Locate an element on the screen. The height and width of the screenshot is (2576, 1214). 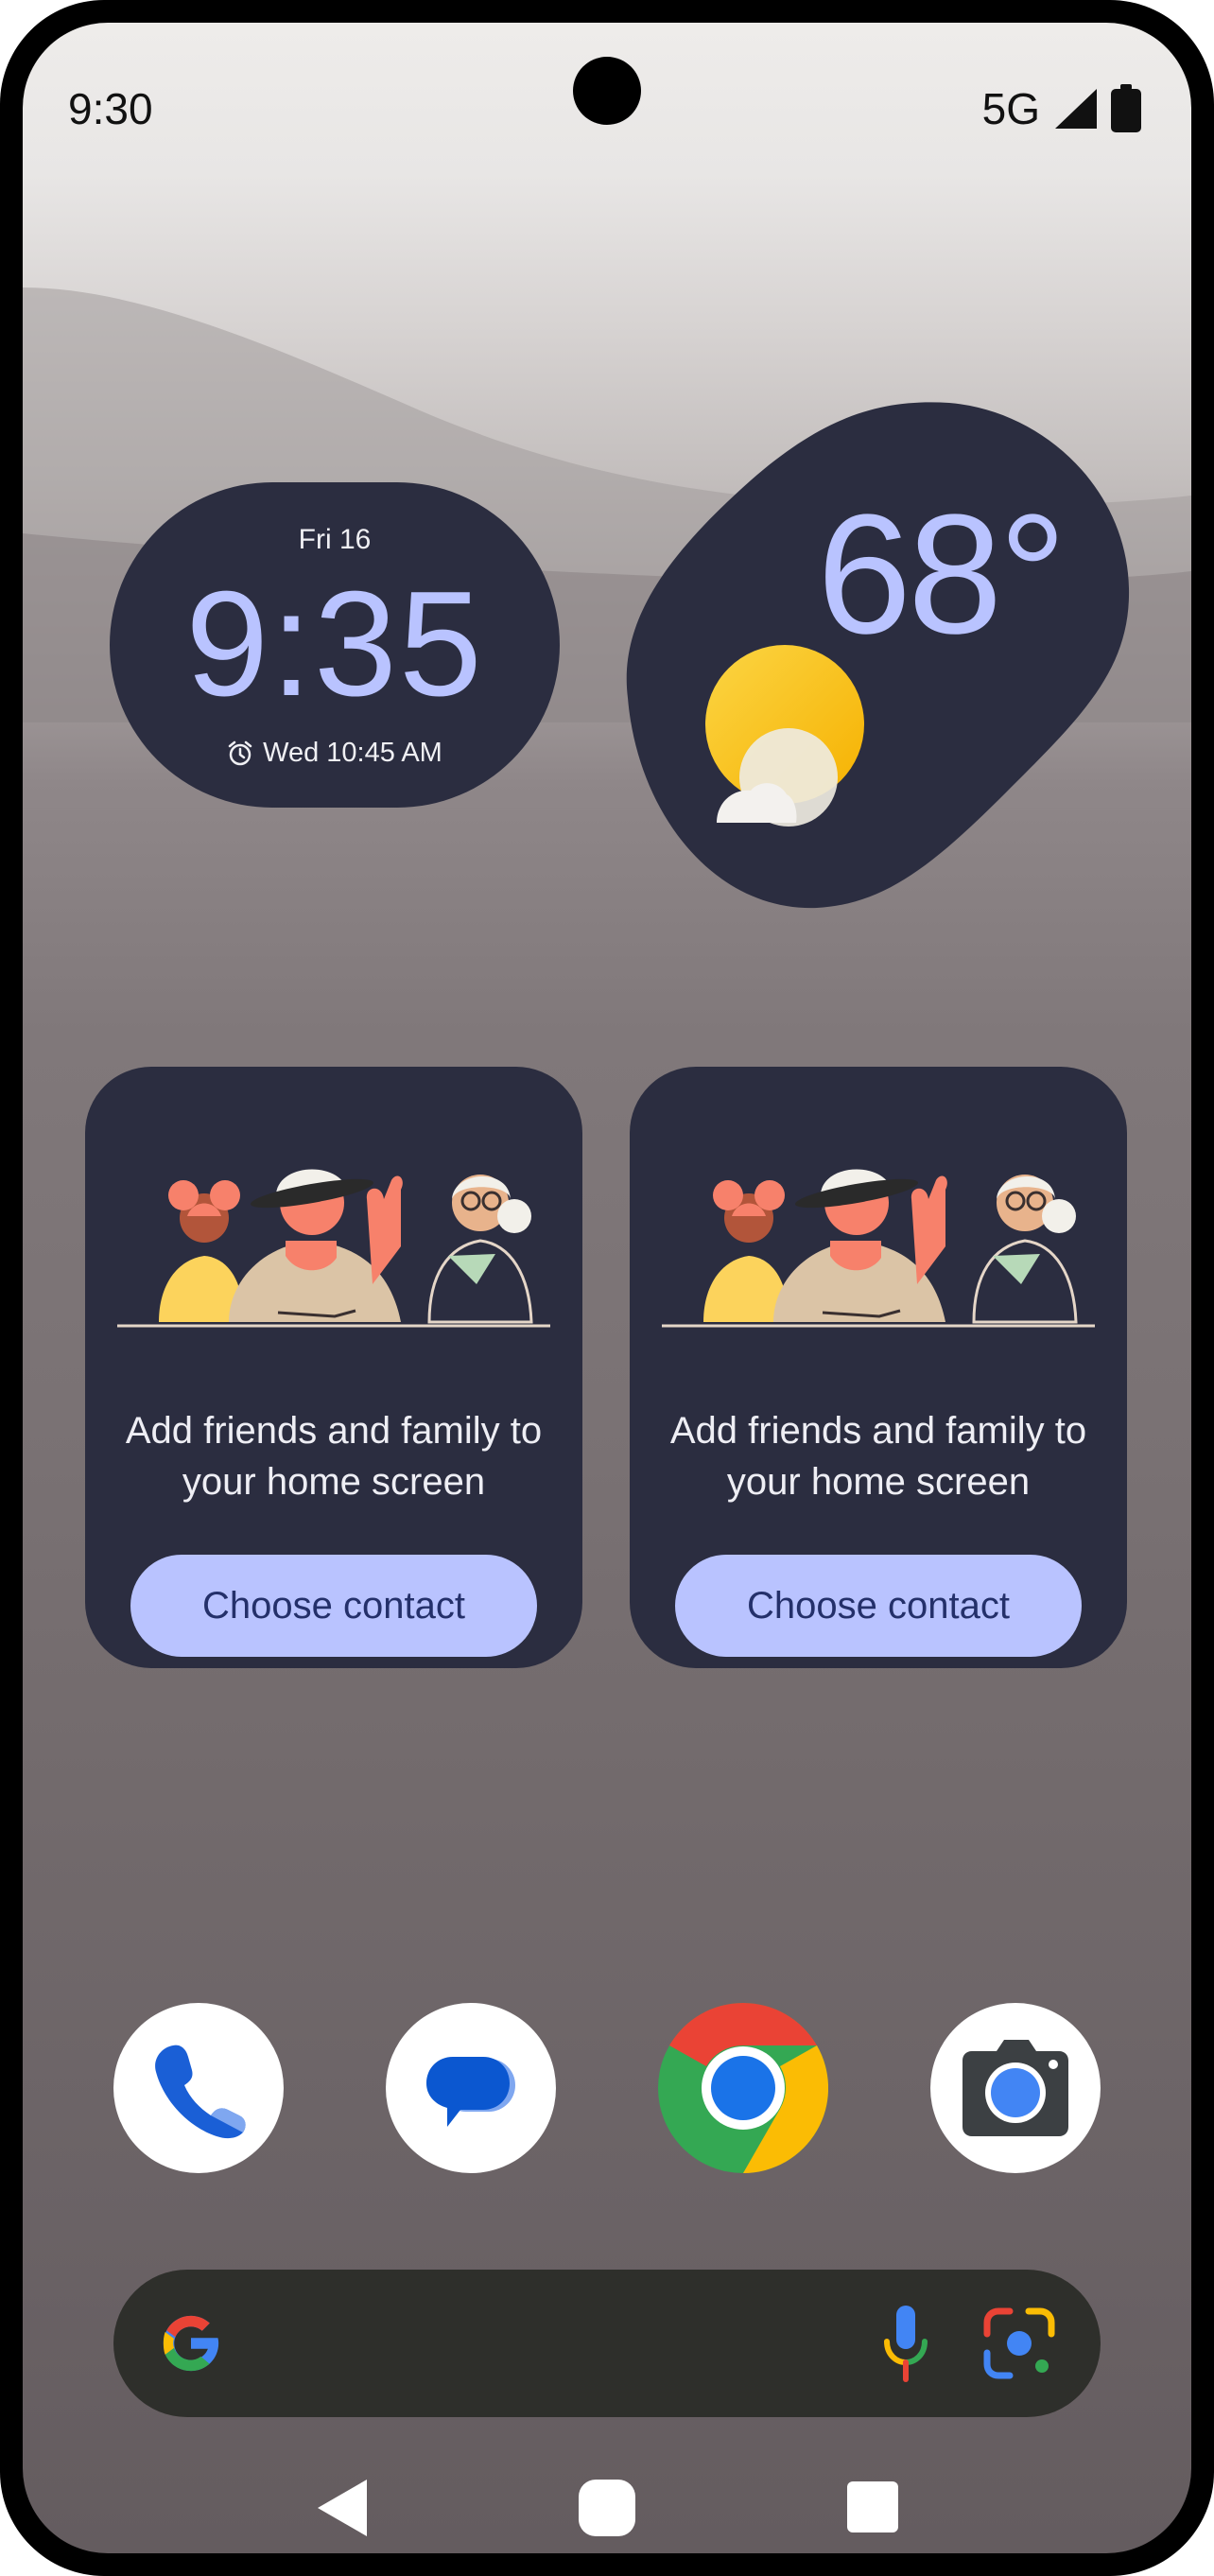
chrome-icon is located at coordinates (743, 2088).